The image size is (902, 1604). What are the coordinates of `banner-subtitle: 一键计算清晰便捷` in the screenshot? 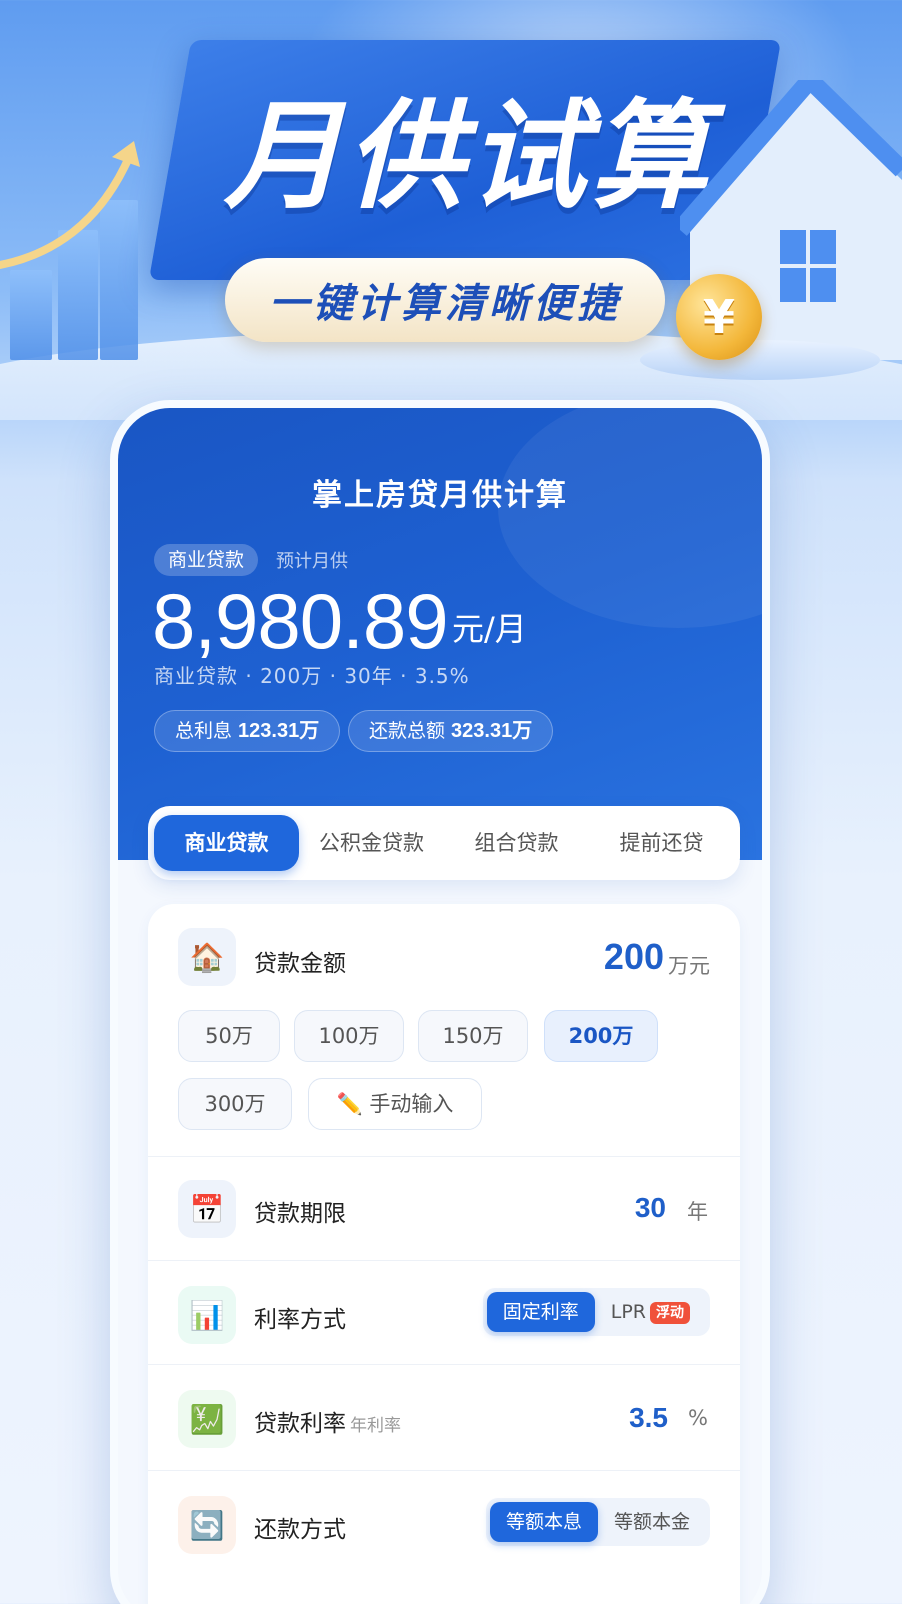 It's located at (445, 300).